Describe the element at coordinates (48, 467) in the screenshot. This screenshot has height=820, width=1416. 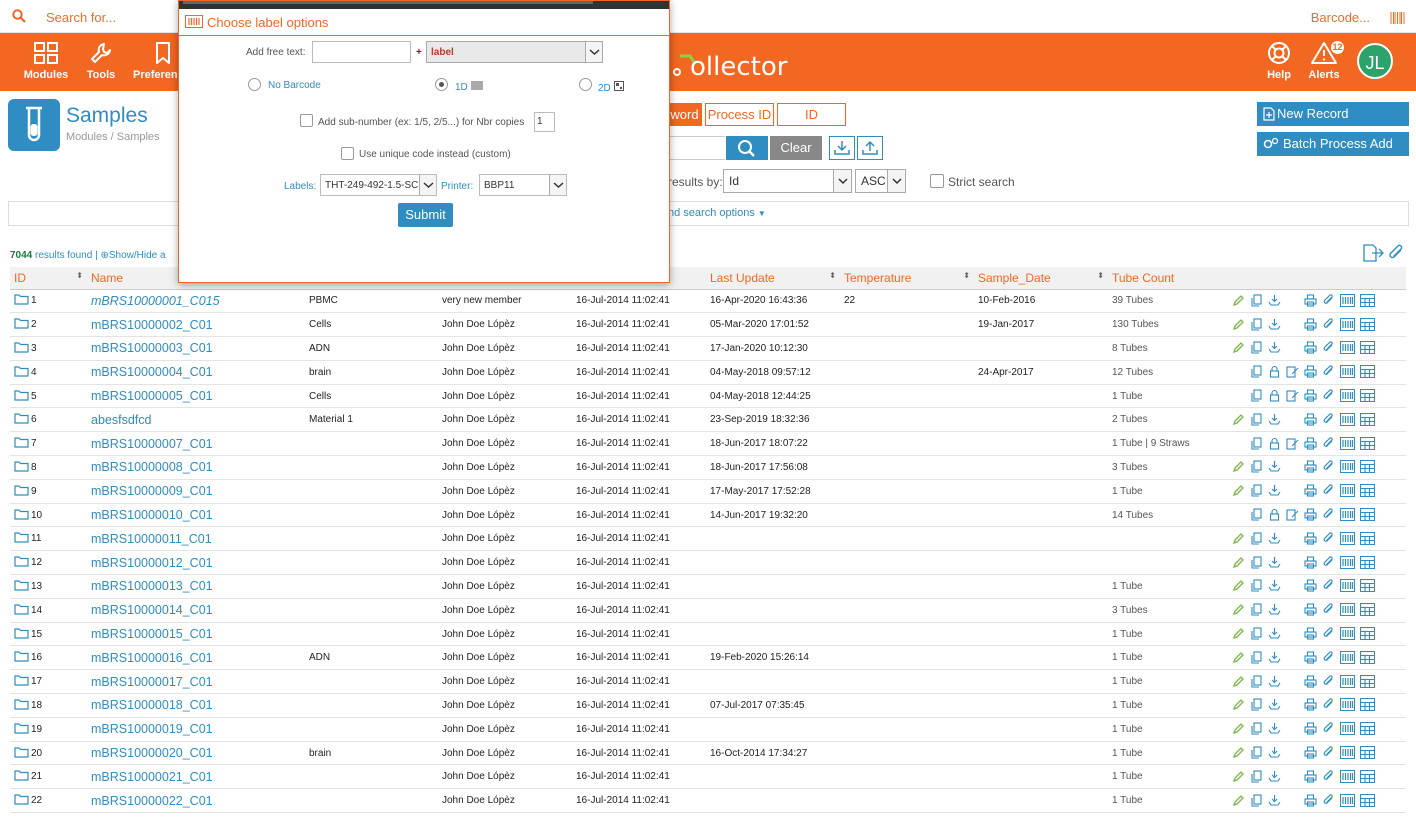
I see `cell-id: 8` at that location.